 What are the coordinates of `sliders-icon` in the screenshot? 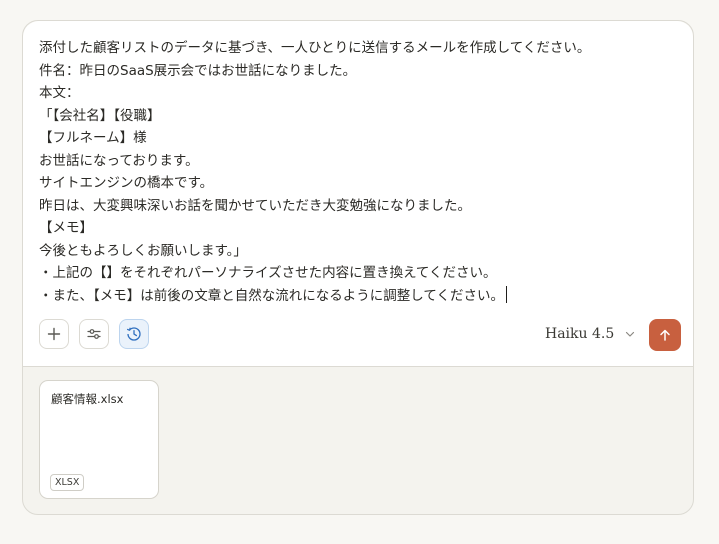 It's located at (94, 334).